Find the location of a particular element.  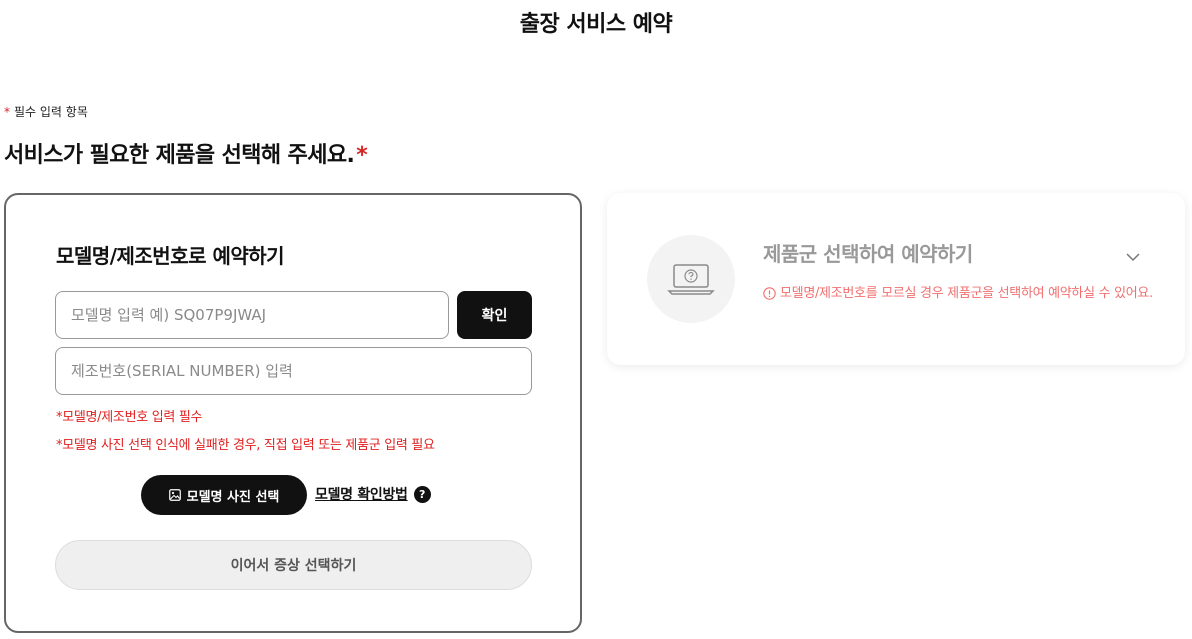

group-info-text: 모델명/제조번호를 모르실 경우 제품군을 선택하여 예약하실 수 있어요. is located at coordinates (966, 293).